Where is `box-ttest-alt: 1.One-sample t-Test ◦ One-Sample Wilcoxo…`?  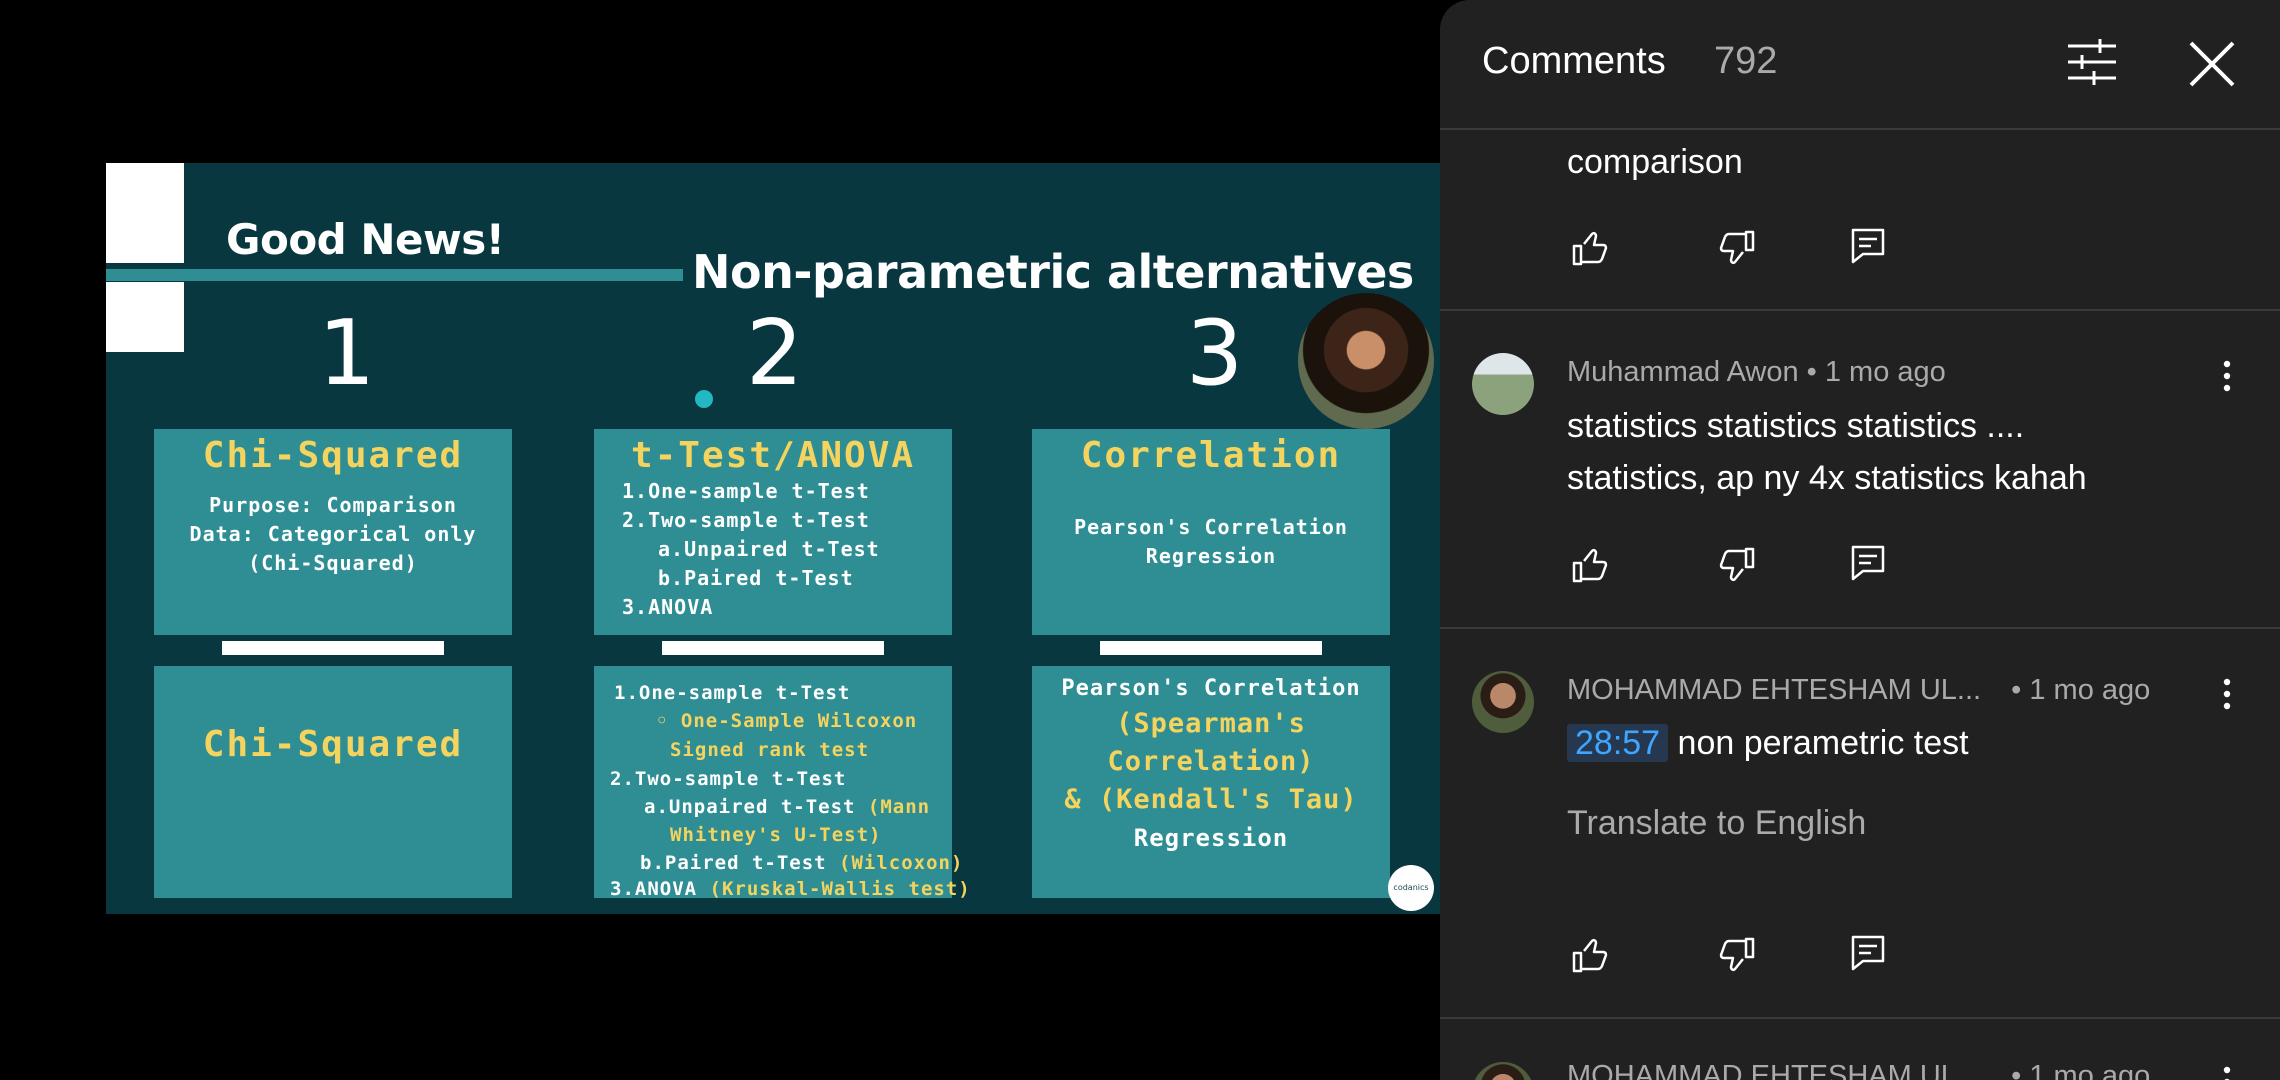 box-ttest-alt: 1.One-sample t-Test ◦ One-Sample Wilcoxo… is located at coordinates (782, 783).